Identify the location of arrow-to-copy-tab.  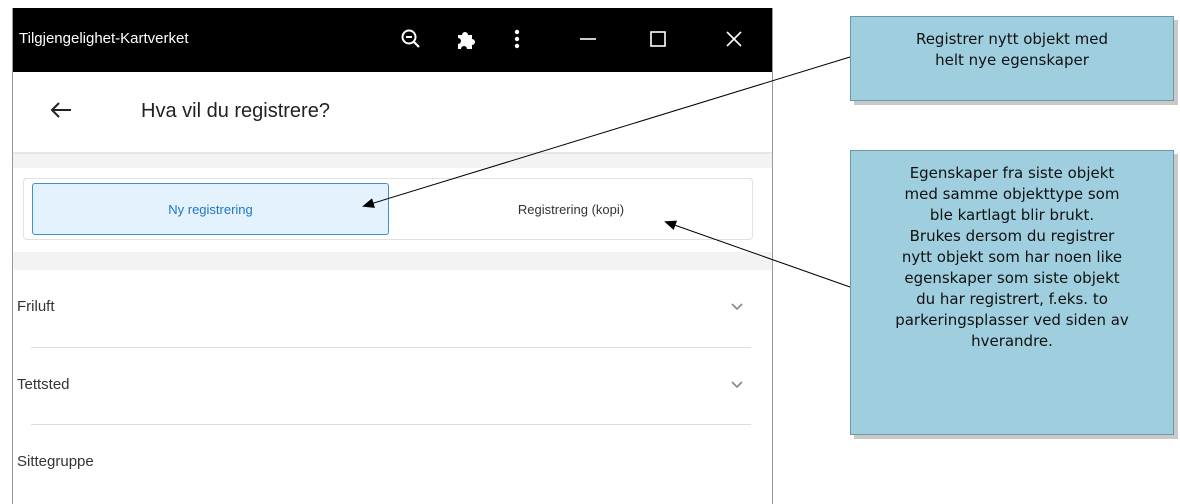
(757, 254).